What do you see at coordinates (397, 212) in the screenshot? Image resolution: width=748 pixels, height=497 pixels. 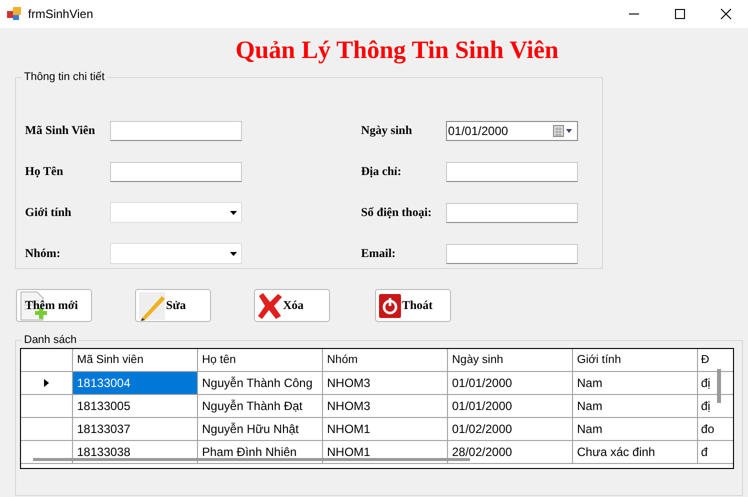 I see `field-label: Số điện thoại:` at bounding box center [397, 212].